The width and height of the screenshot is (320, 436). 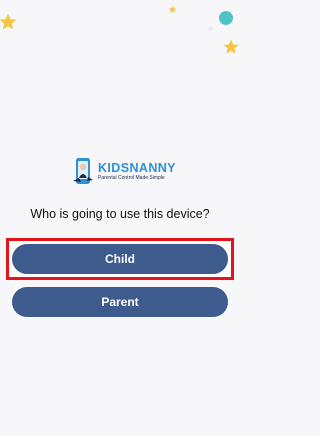 What do you see at coordinates (83, 171) in the screenshot?
I see `kidsnanny-logo-icon` at bounding box center [83, 171].